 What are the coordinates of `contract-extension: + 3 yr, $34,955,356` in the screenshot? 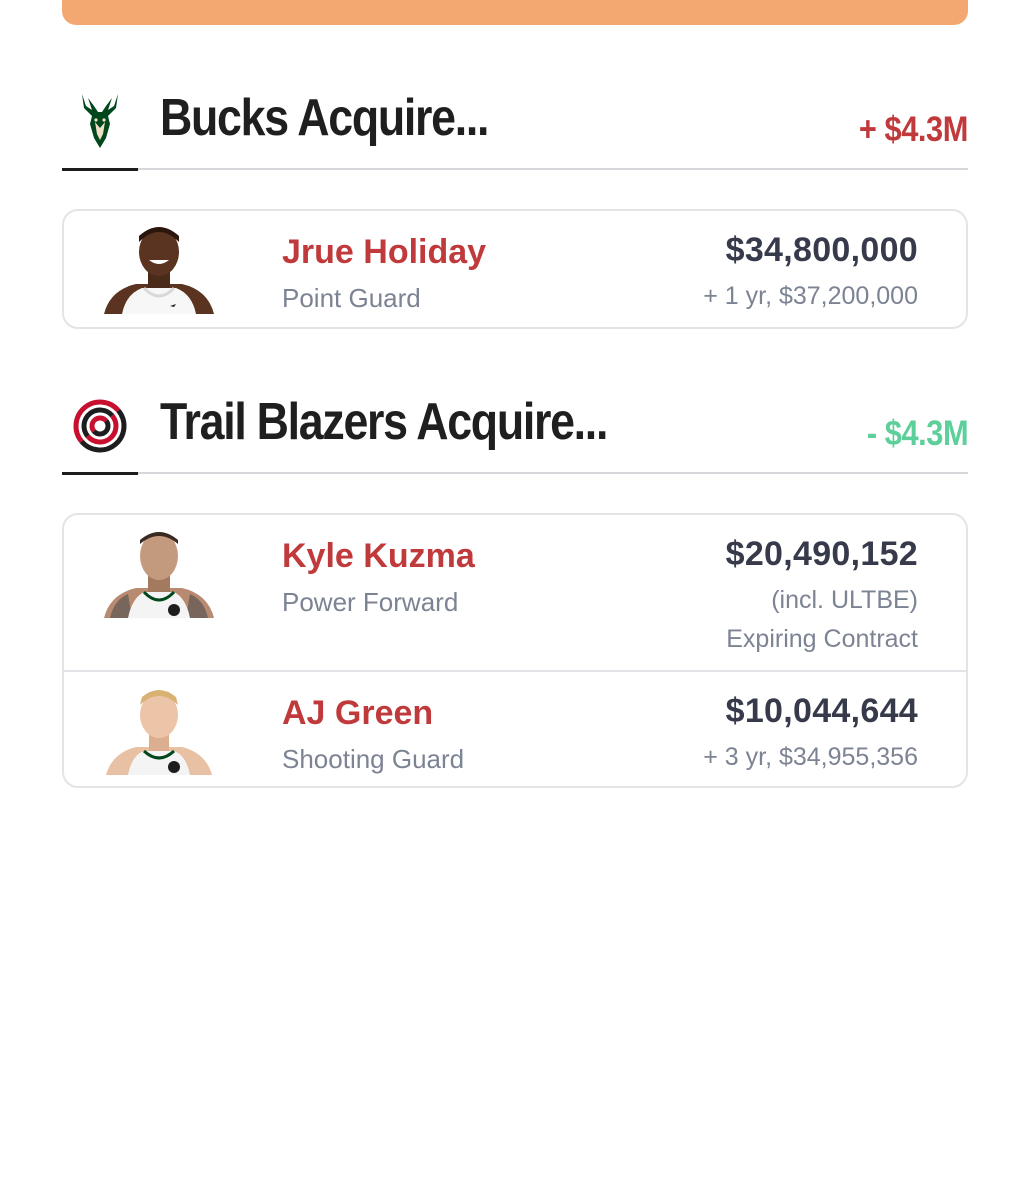 It's located at (810, 757).